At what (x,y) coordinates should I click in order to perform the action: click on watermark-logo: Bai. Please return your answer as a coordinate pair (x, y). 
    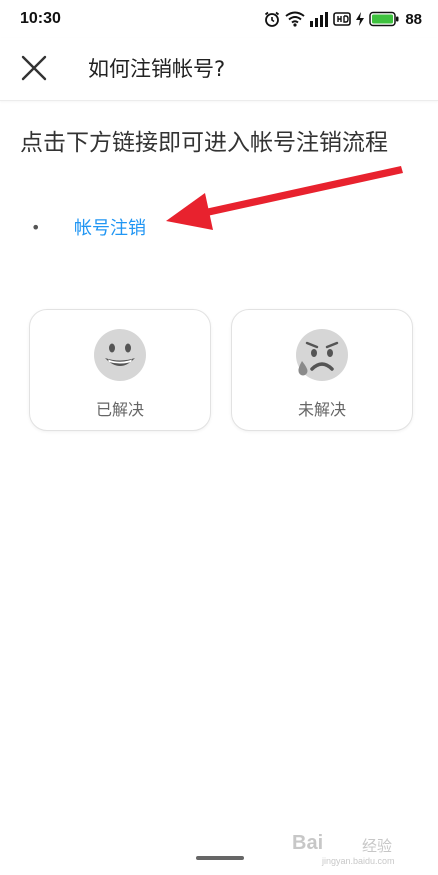
    Looking at the image, I should click on (308, 843).